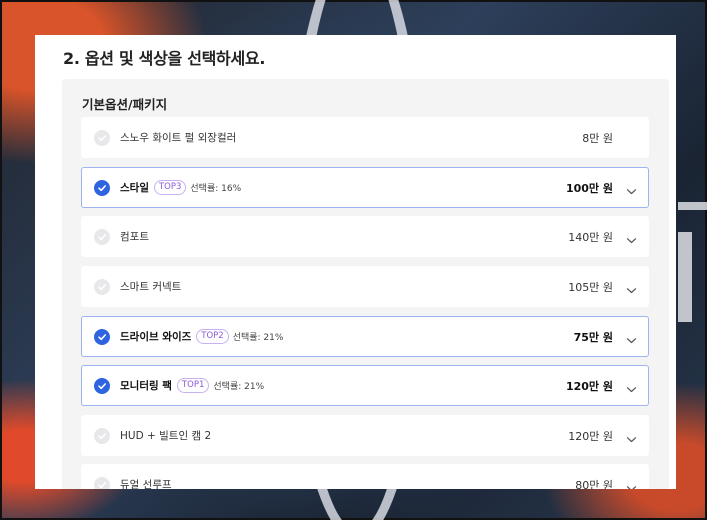 The image size is (707, 520). I want to click on option-price: 105만 원, so click(590, 287).